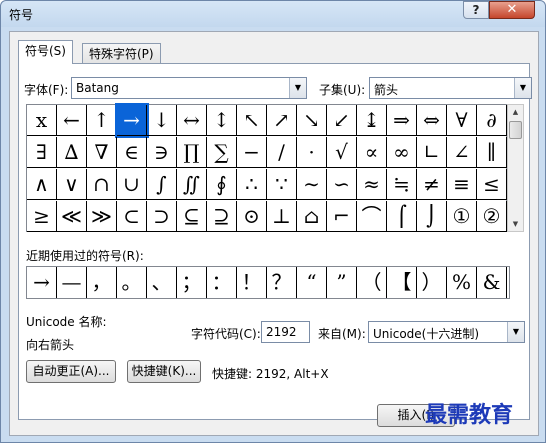 The height and width of the screenshot is (443, 546). I want to click on help-button: ?, so click(476, 10).